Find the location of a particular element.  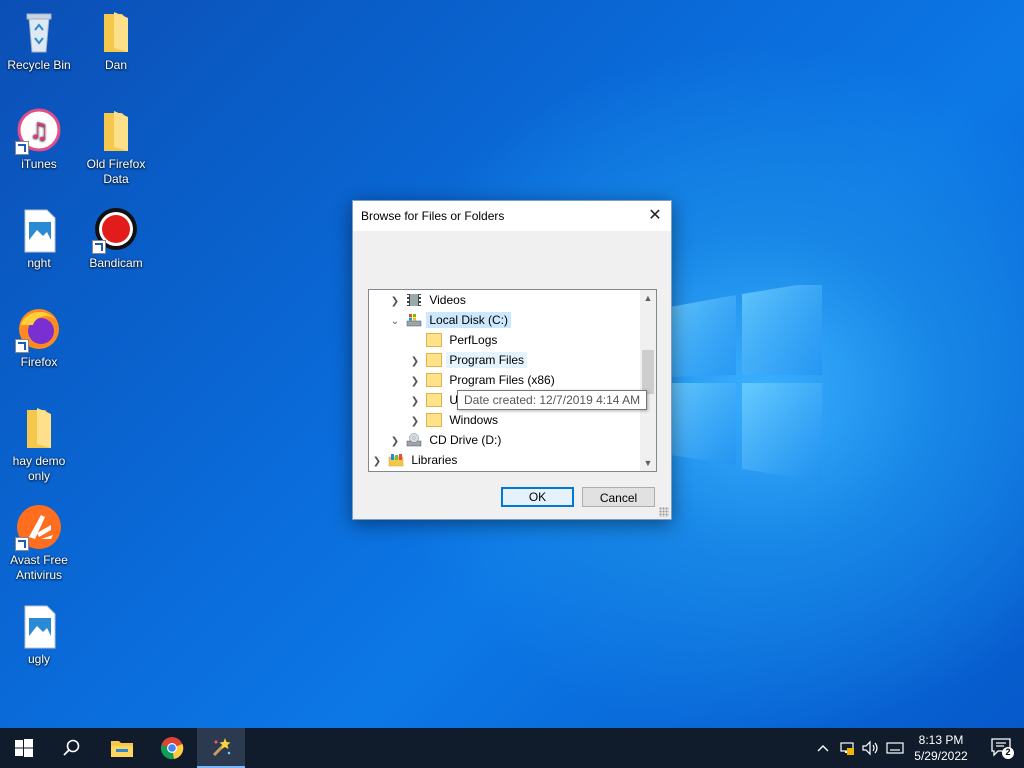

desktop-icon-label: Recycle Bin is located at coordinates (39, 65).